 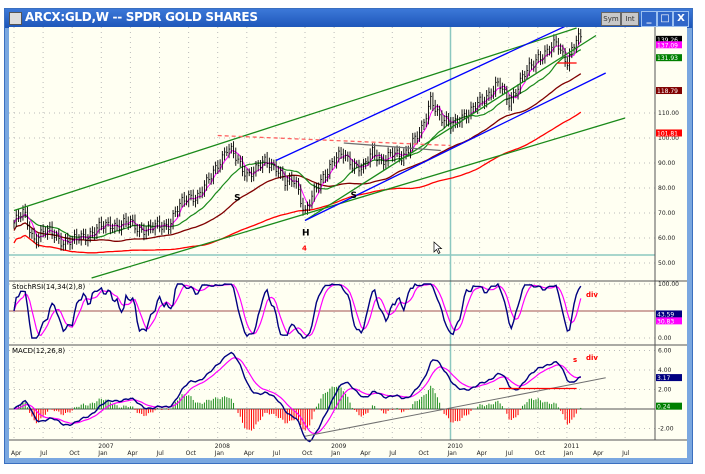 I want to click on chart-annotation: H, so click(x=306, y=234).